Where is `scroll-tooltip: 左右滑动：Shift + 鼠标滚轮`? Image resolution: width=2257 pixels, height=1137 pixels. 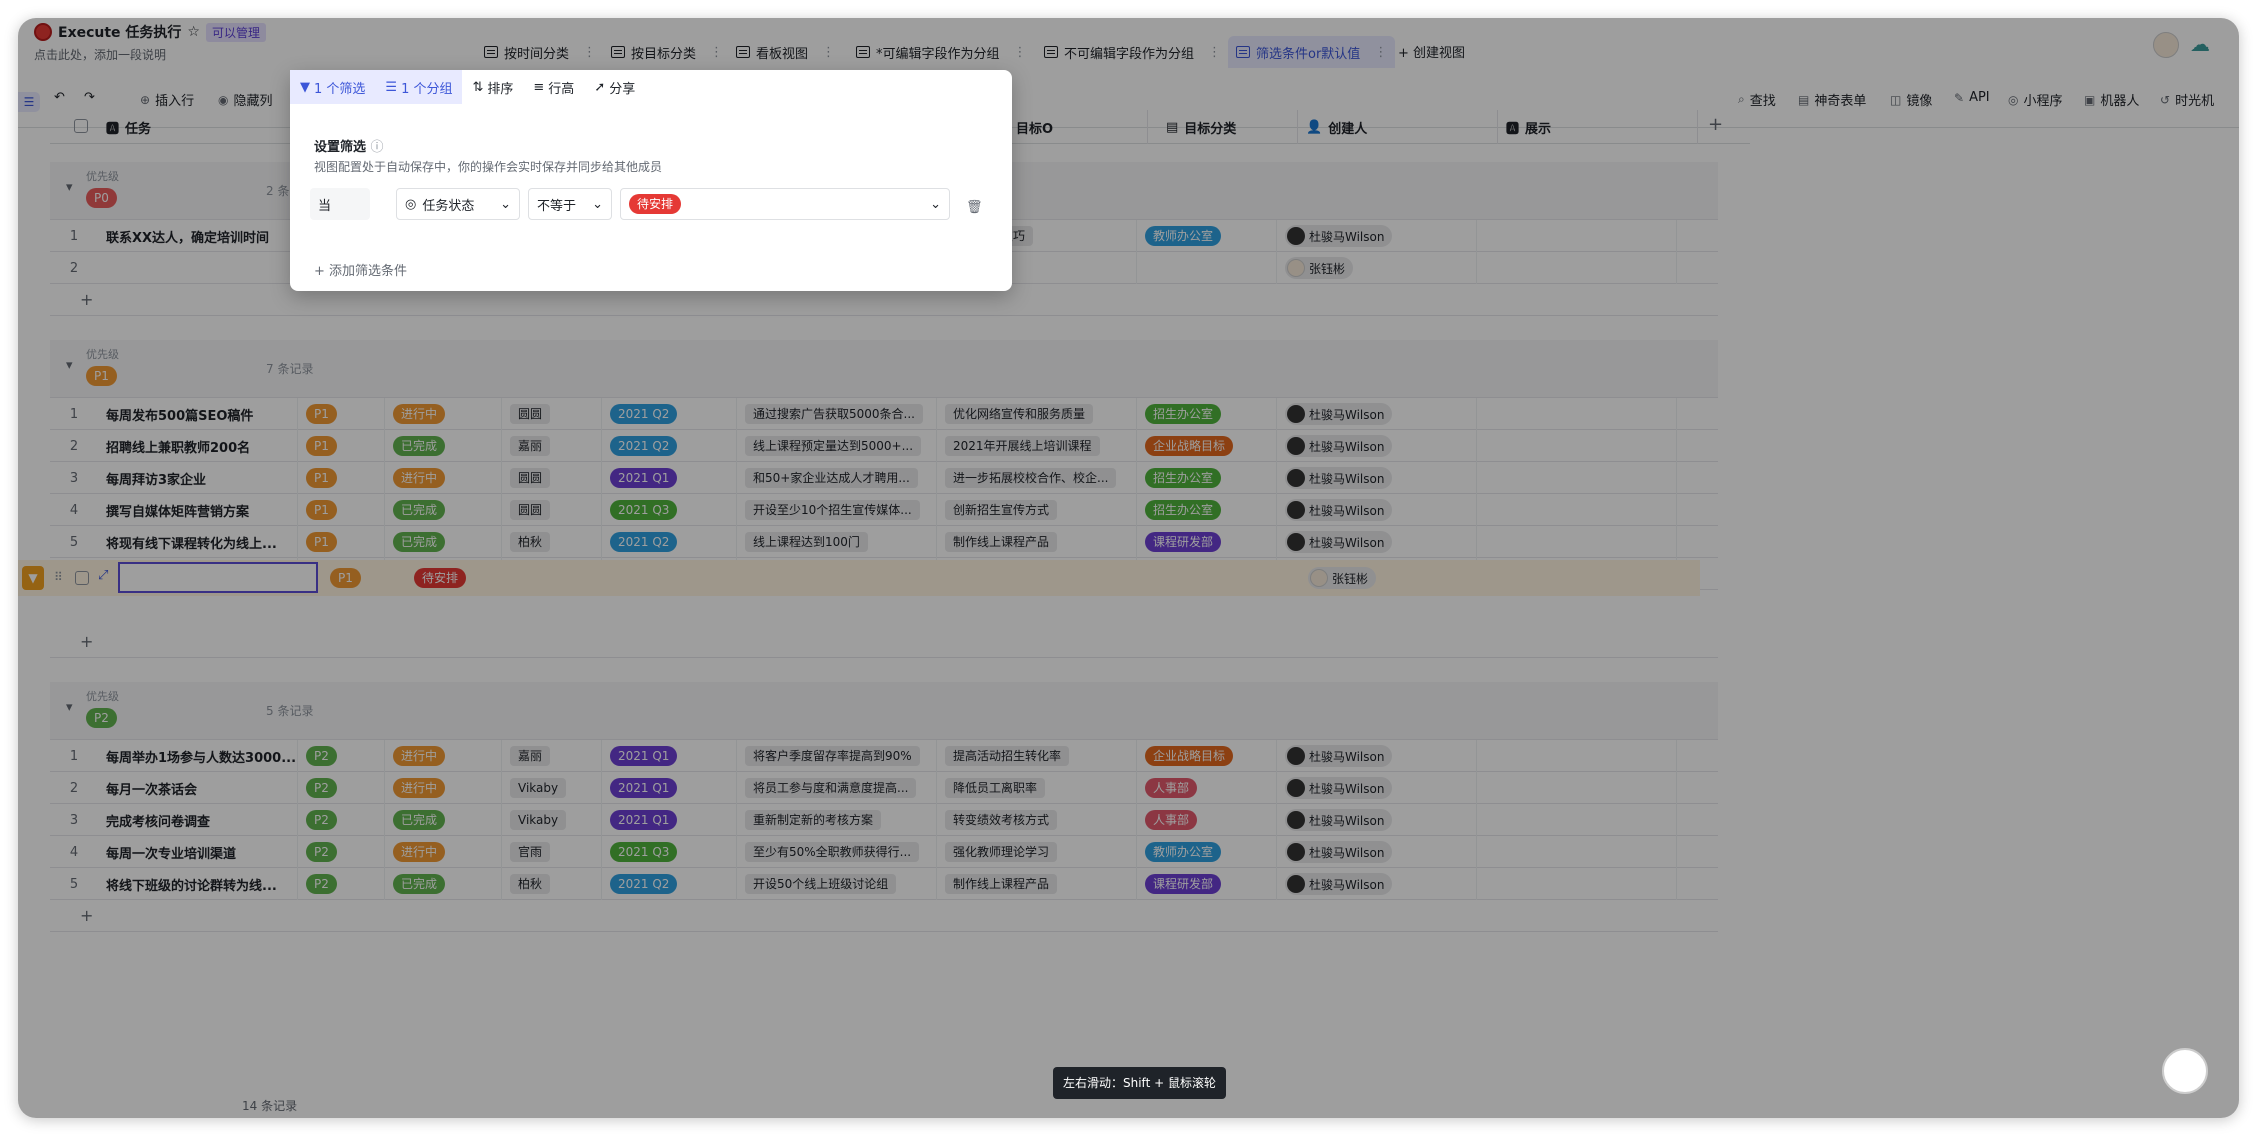
scroll-tooltip: 左右滑动：Shift + 鼠标滚轮 is located at coordinates (1139, 1083).